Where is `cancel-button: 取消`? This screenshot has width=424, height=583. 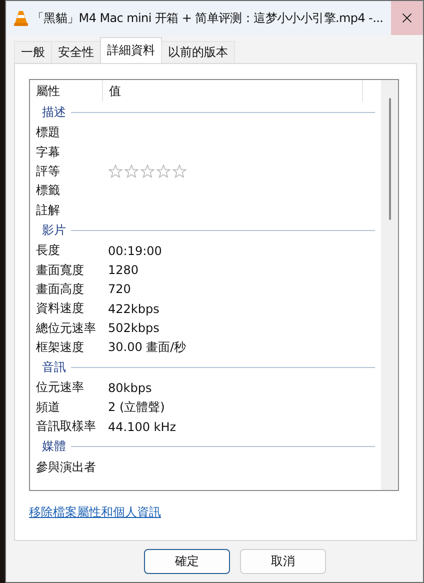 cancel-button: 取消 is located at coordinates (283, 561).